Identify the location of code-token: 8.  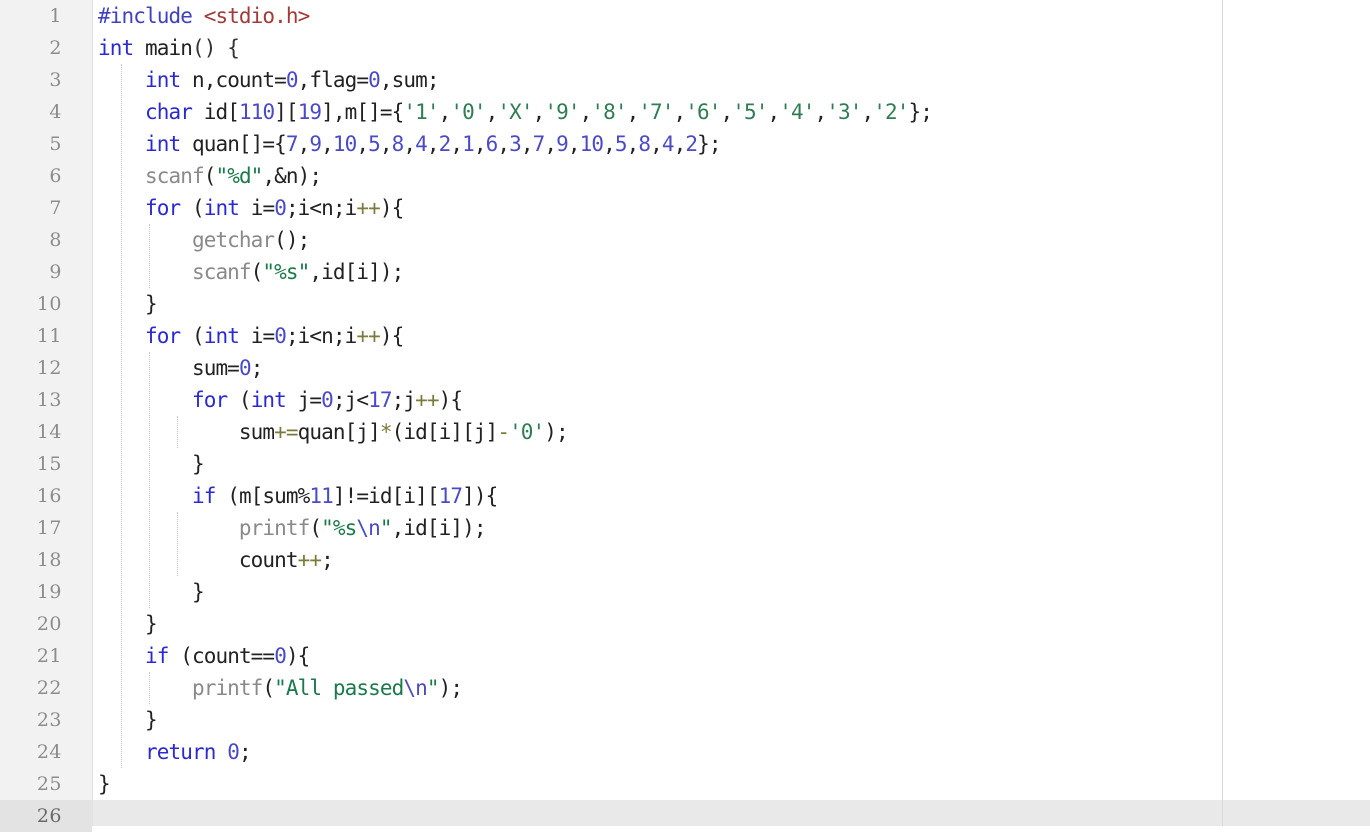
(644, 144).